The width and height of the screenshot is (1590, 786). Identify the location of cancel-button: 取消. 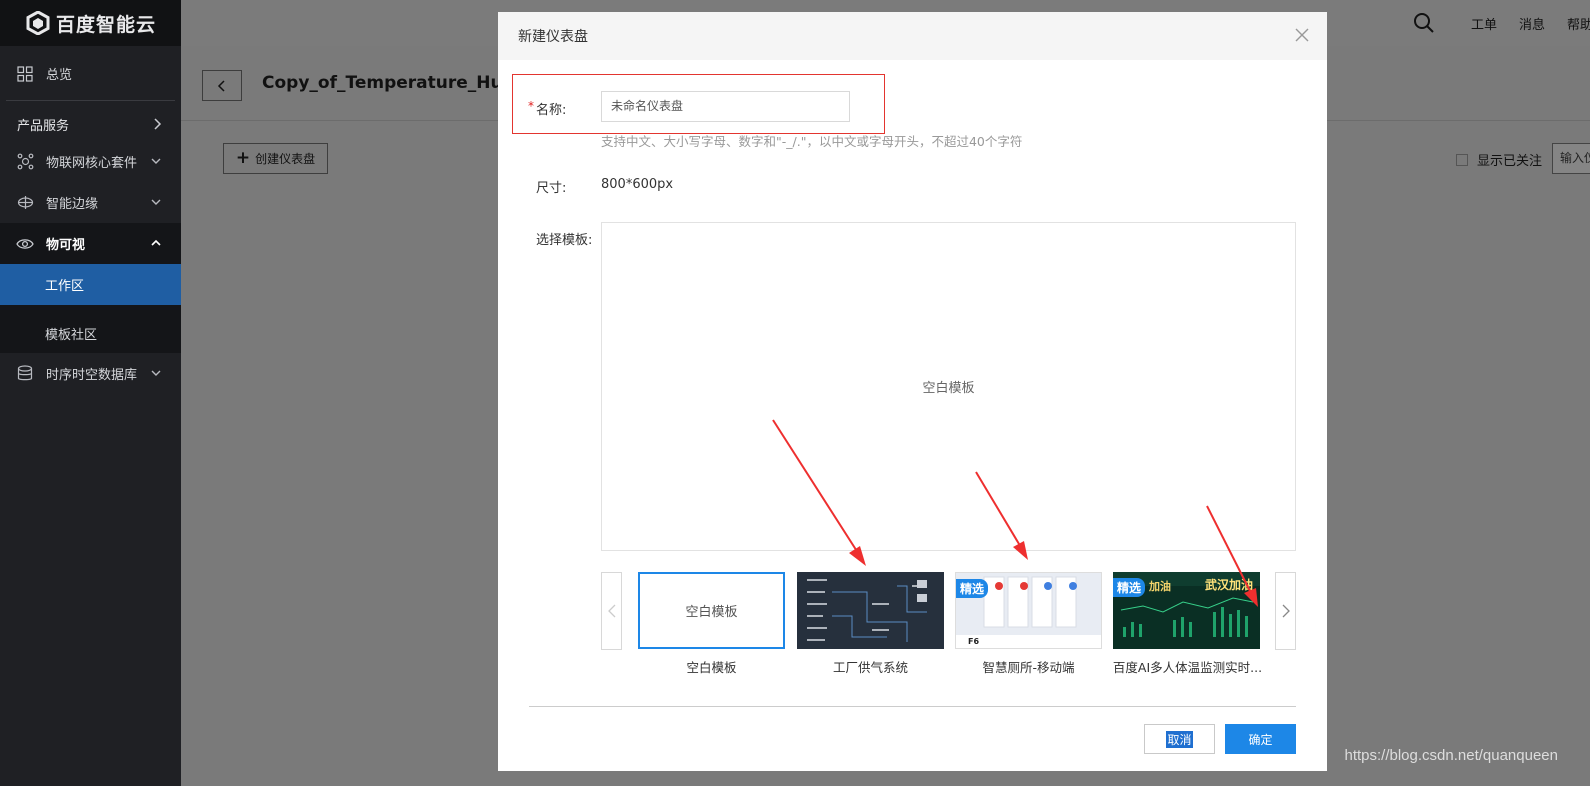
(1179, 739).